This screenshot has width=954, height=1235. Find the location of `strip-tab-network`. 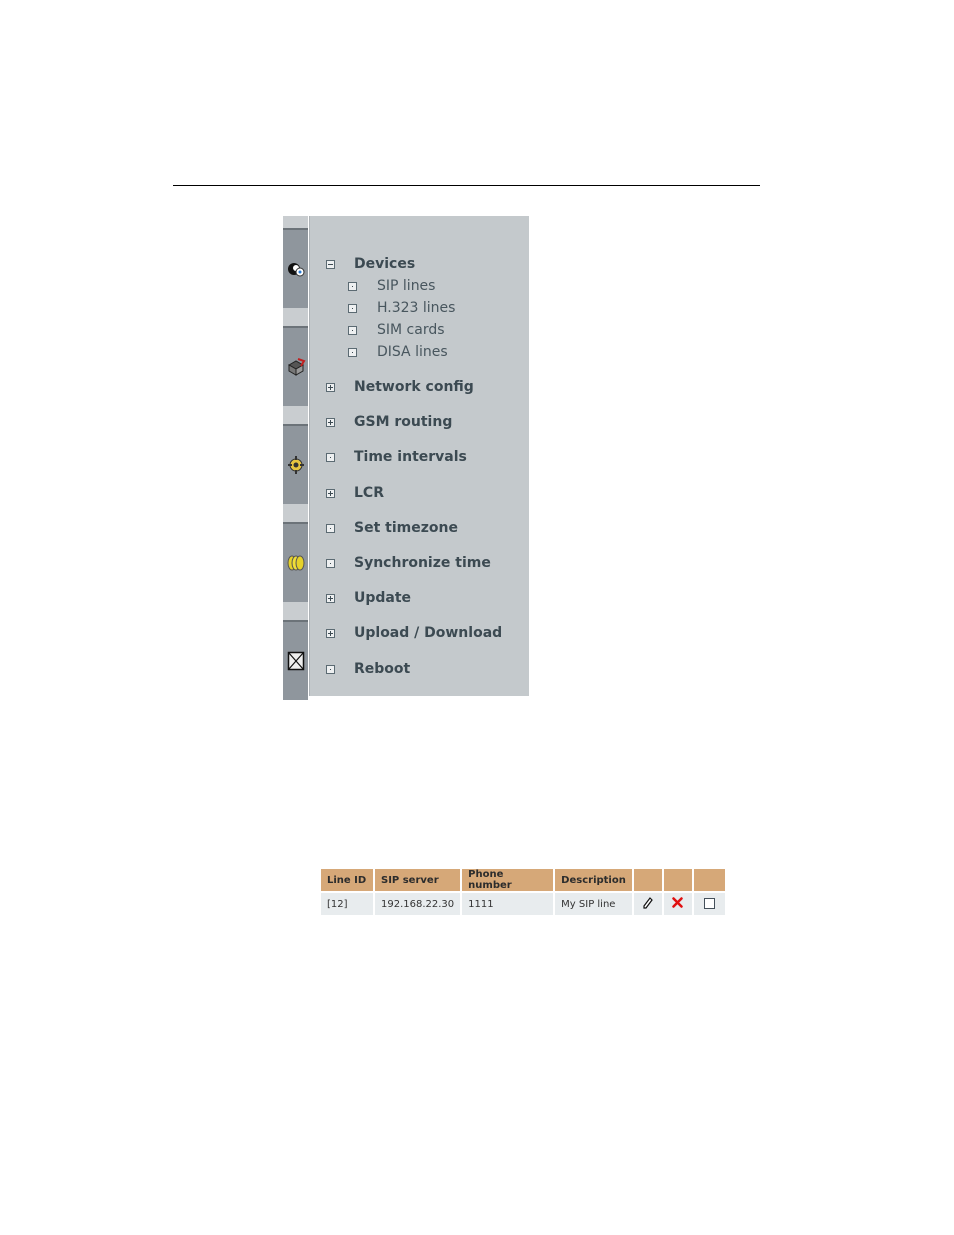

strip-tab-network is located at coordinates (295, 366).